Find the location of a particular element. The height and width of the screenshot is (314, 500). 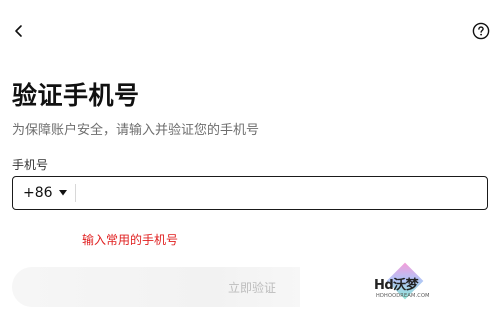

help-button is located at coordinates (481, 31).